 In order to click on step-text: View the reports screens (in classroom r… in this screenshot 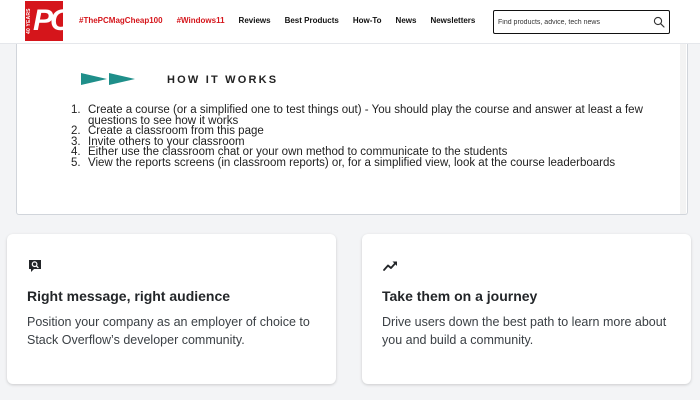, I will do `click(352, 162)`.